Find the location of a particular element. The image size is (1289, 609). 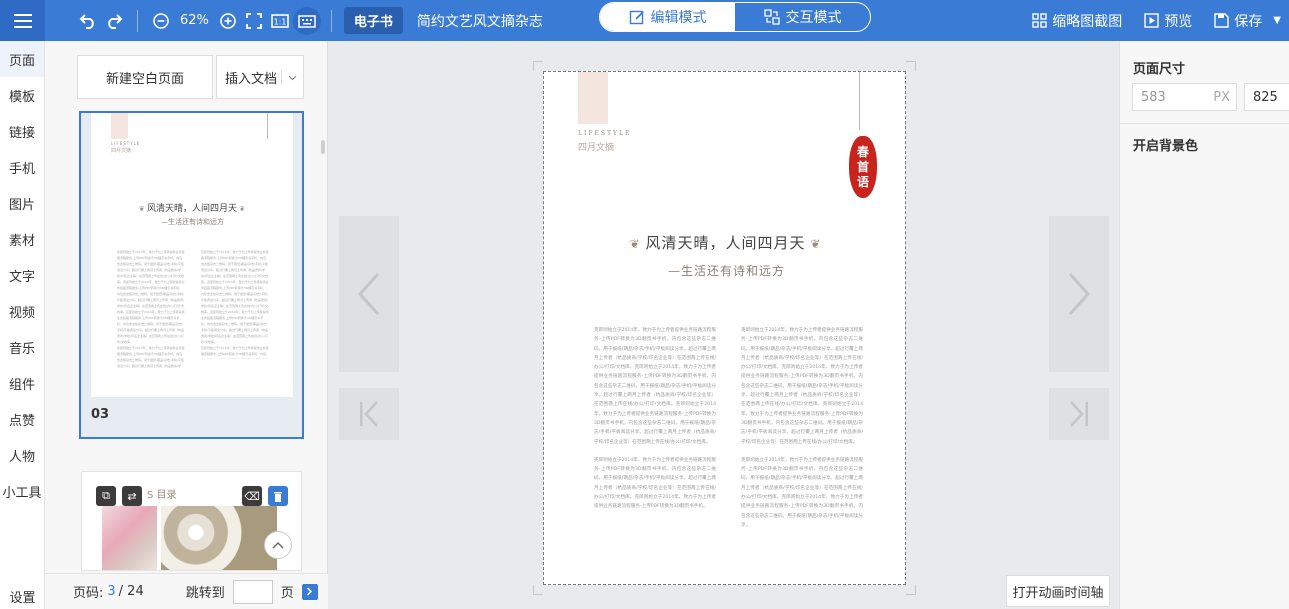

save-icon is located at coordinates (1221, 20).